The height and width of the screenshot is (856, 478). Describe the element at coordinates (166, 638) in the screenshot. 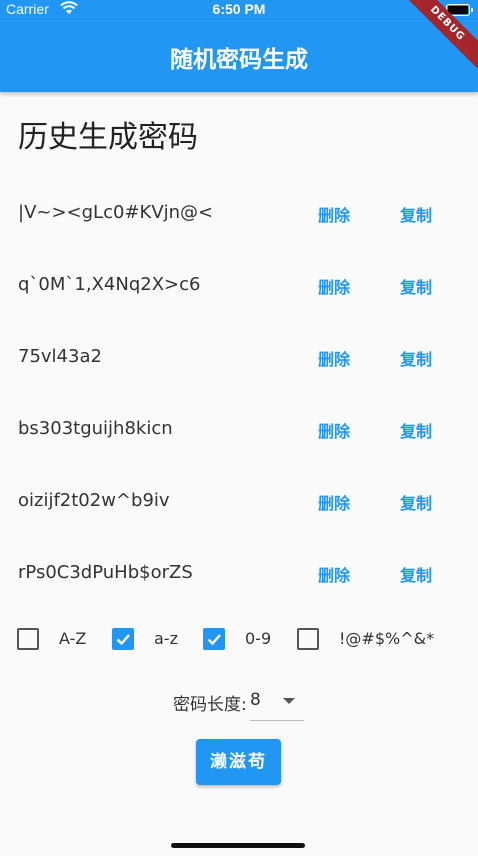

I see `lowercase-label: a-z` at that location.